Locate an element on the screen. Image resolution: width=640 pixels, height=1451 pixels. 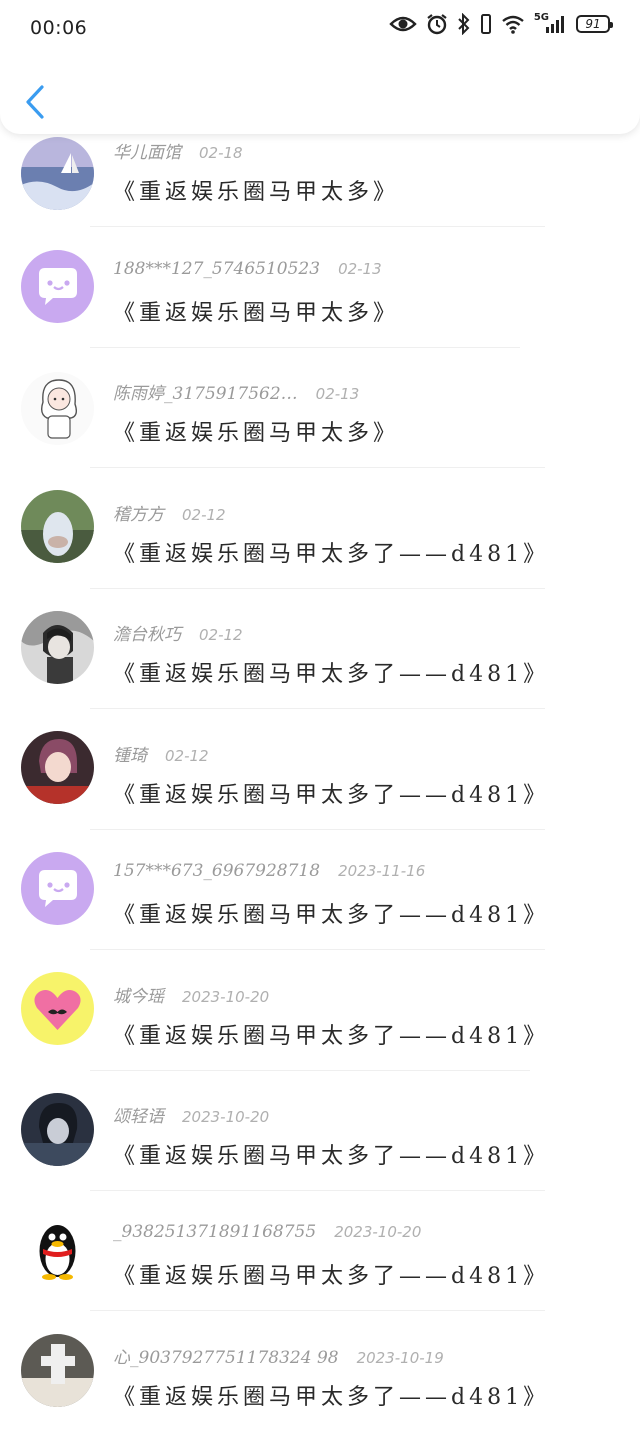
comment-row: 澹台秋巧 02-12 《重返娱乐圈马甲太多了——d481》 is located at coordinates (320, 668).